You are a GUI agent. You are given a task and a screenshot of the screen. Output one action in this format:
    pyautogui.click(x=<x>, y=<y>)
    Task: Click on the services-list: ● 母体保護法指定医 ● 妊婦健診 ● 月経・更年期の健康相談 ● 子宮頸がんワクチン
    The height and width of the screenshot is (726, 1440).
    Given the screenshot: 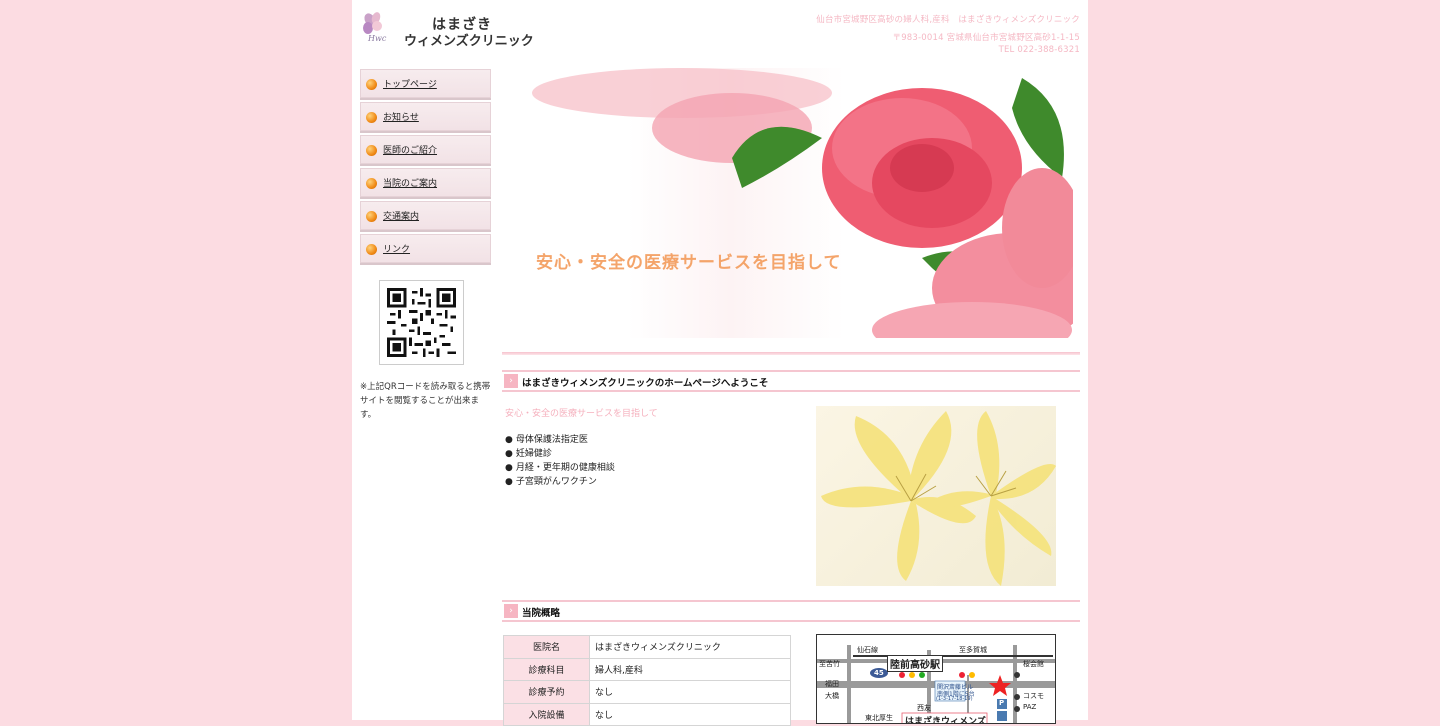 What is the action you would take?
    pyautogui.click(x=560, y=461)
    